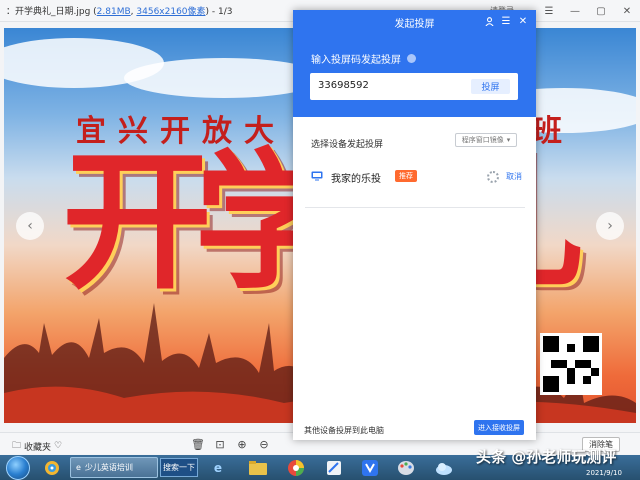  What do you see at coordinates (344, 430) in the screenshot?
I see `receive-cast-label: 其他设备投屏到此电脑` at bounding box center [344, 430].